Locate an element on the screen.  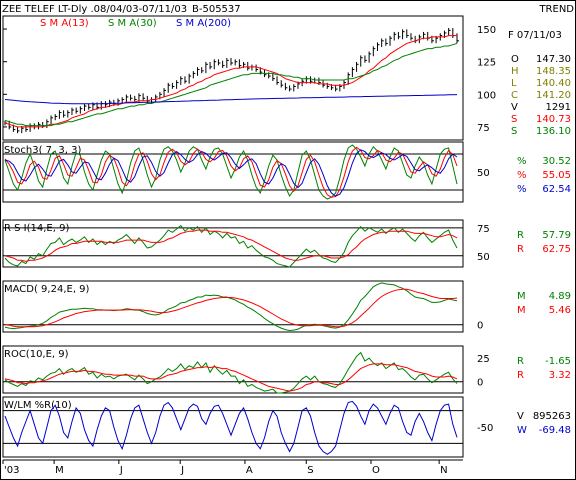
panel-macd: 0 MACD( 9,24,E, 9) M 4.89 M 5.46 is located at coordinates (286, 306).